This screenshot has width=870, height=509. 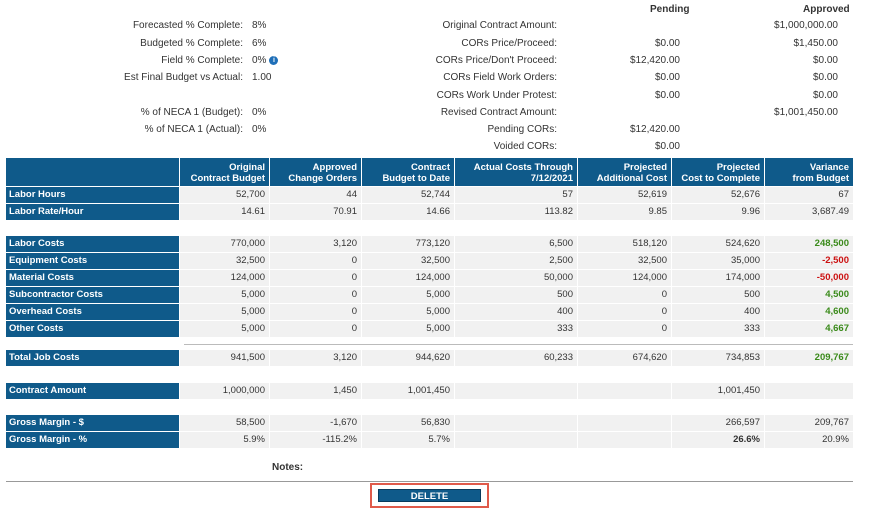 I want to click on table-cell: 674,620, so click(x=624, y=358).